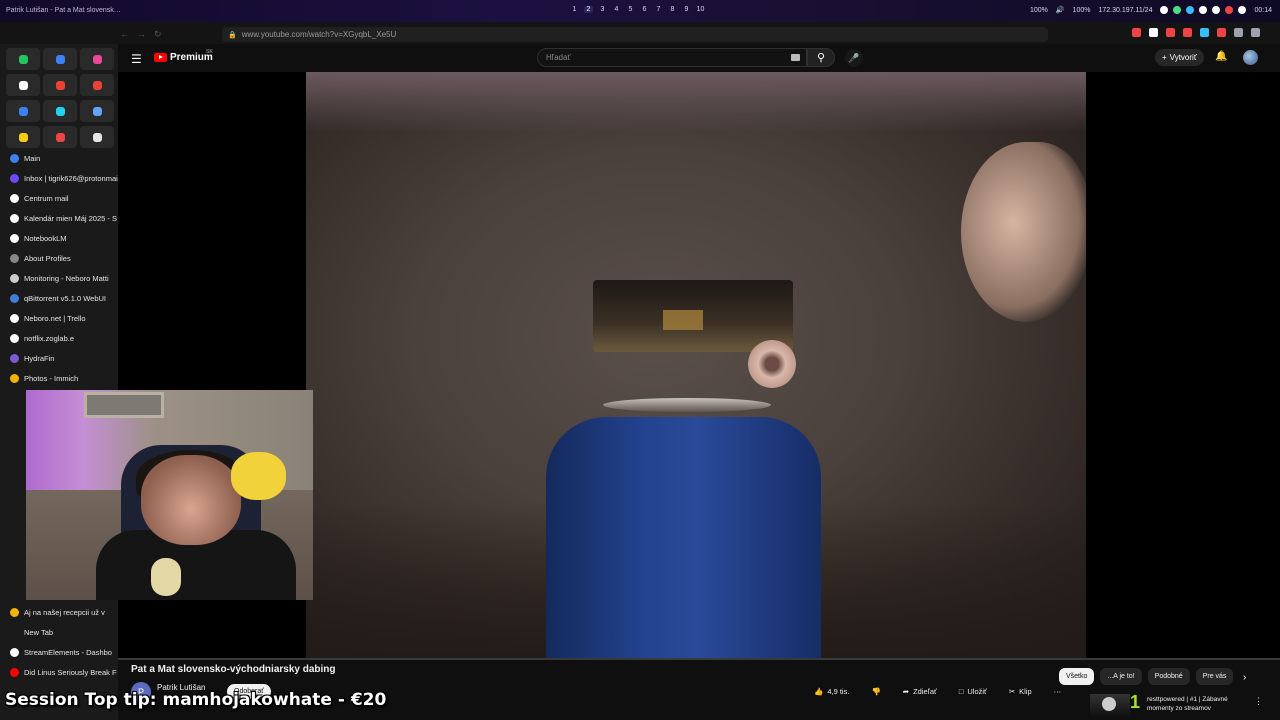  I want to click on sidebar-tab: StreamElements - Dashbo, so click(59, 652).